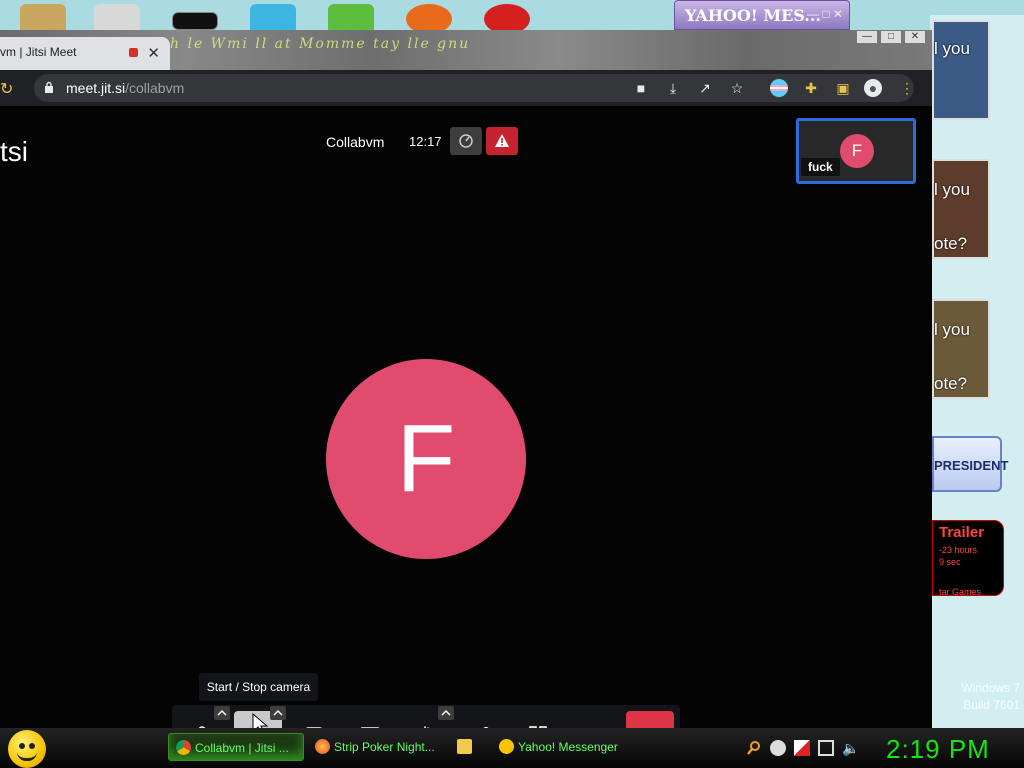 The image size is (1024, 768). I want to click on meeting-timer: 12:17, so click(425, 141).